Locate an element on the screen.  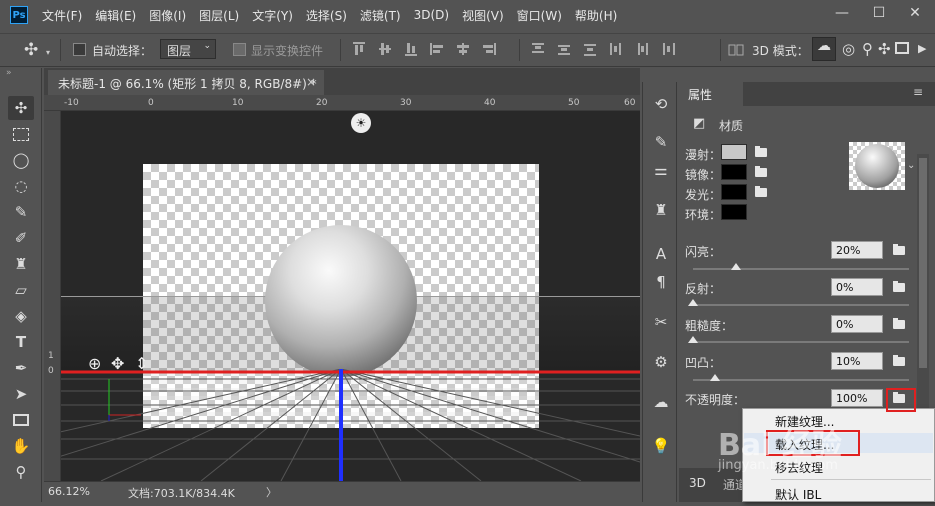
maximize-button: ☐ is located at coordinates (879, 13).